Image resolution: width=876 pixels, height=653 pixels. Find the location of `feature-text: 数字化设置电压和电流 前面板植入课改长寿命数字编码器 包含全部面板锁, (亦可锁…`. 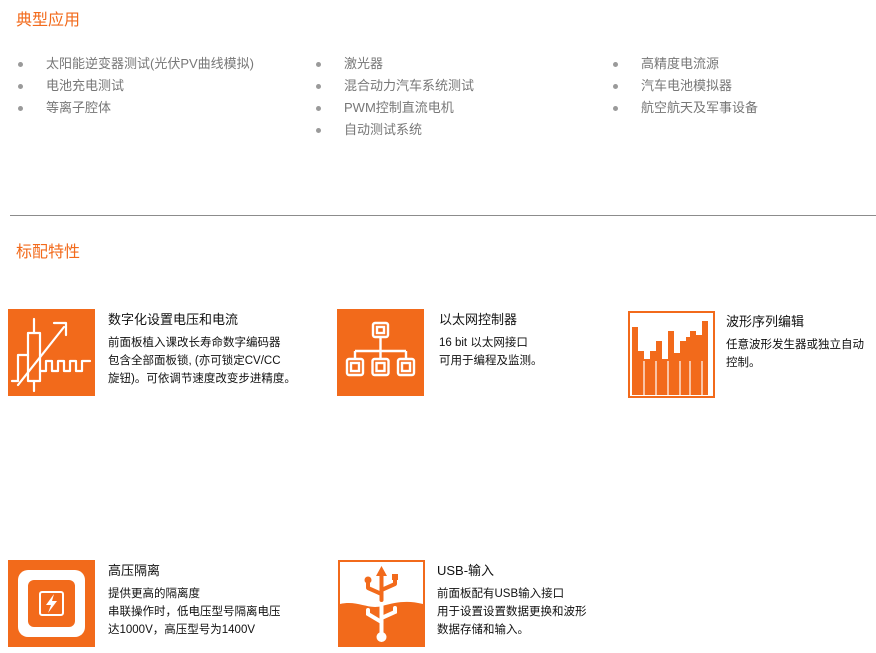

feature-text: 数字化设置电压和电流 前面板植入课改长寿命数字编码器 包含全部面板锁, (亦可锁… is located at coordinates (202, 348).